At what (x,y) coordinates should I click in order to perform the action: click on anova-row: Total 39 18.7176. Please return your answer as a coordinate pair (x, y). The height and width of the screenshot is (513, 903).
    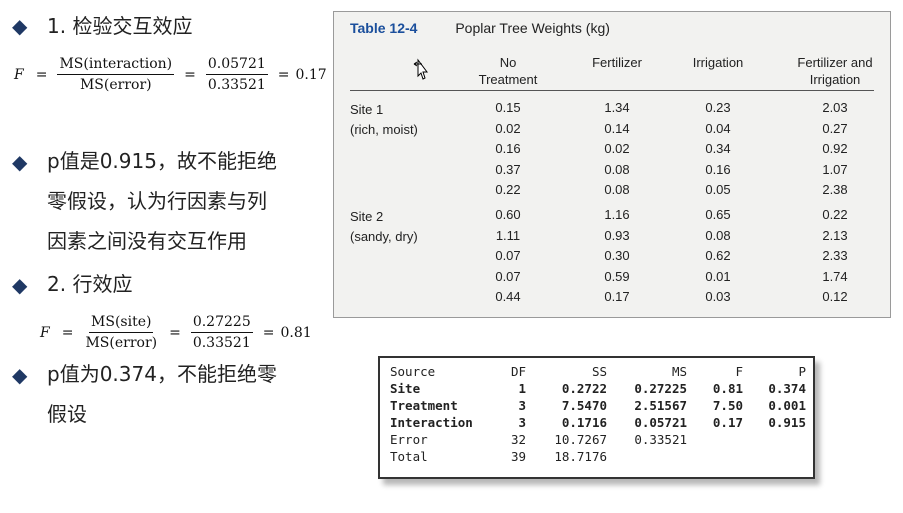
    Looking at the image, I should click on (598, 457).